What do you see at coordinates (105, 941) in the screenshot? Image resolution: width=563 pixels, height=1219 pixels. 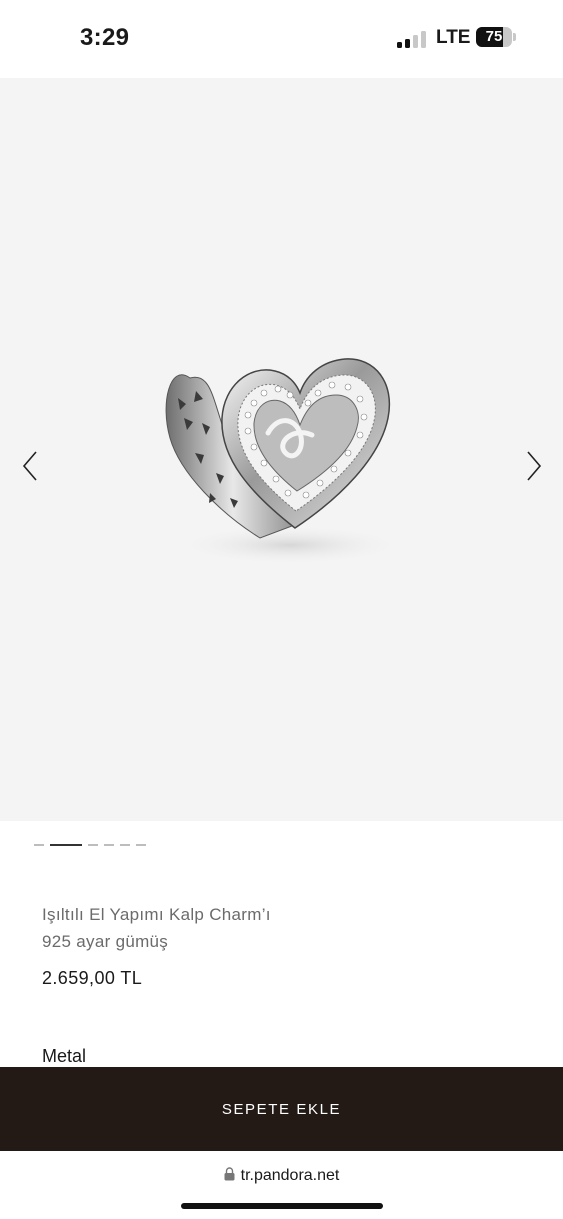 I see `product-material: 925 ayar gümüş` at bounding box center [105, 941].